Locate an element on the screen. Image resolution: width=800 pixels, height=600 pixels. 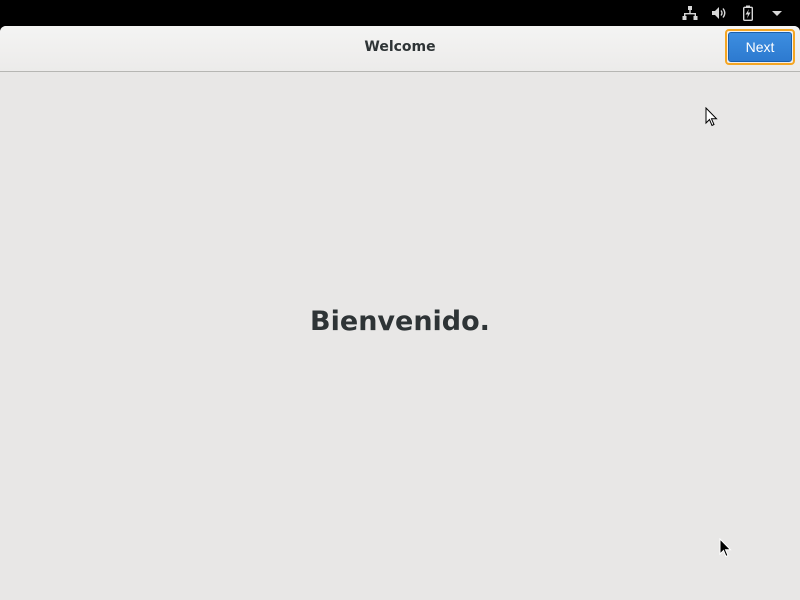
page-title: Welcome is located at coordinates (400, 47).